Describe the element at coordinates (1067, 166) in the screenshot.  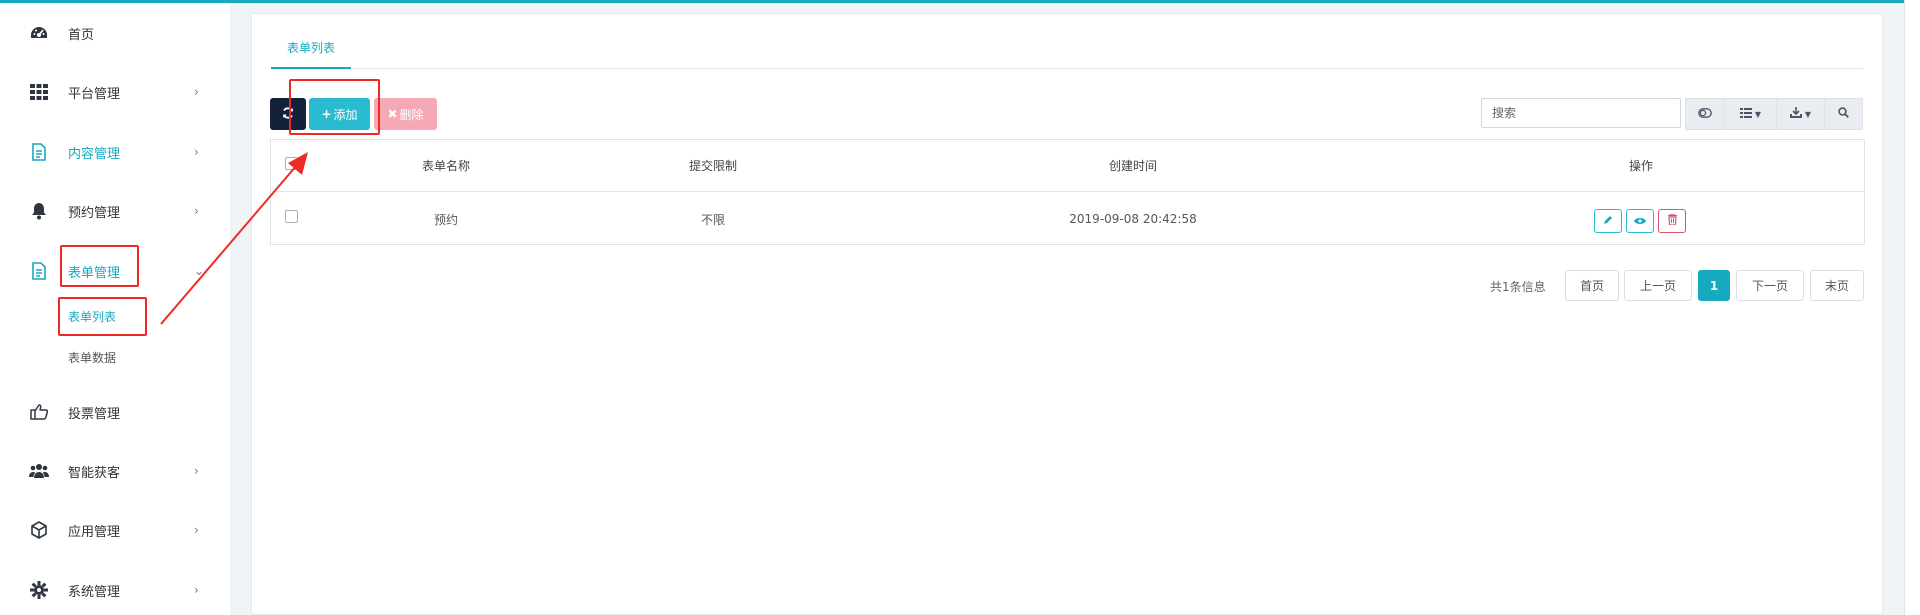
I see `table-header-row: 表单名称 提交限制 创建时间 操作` at that location.